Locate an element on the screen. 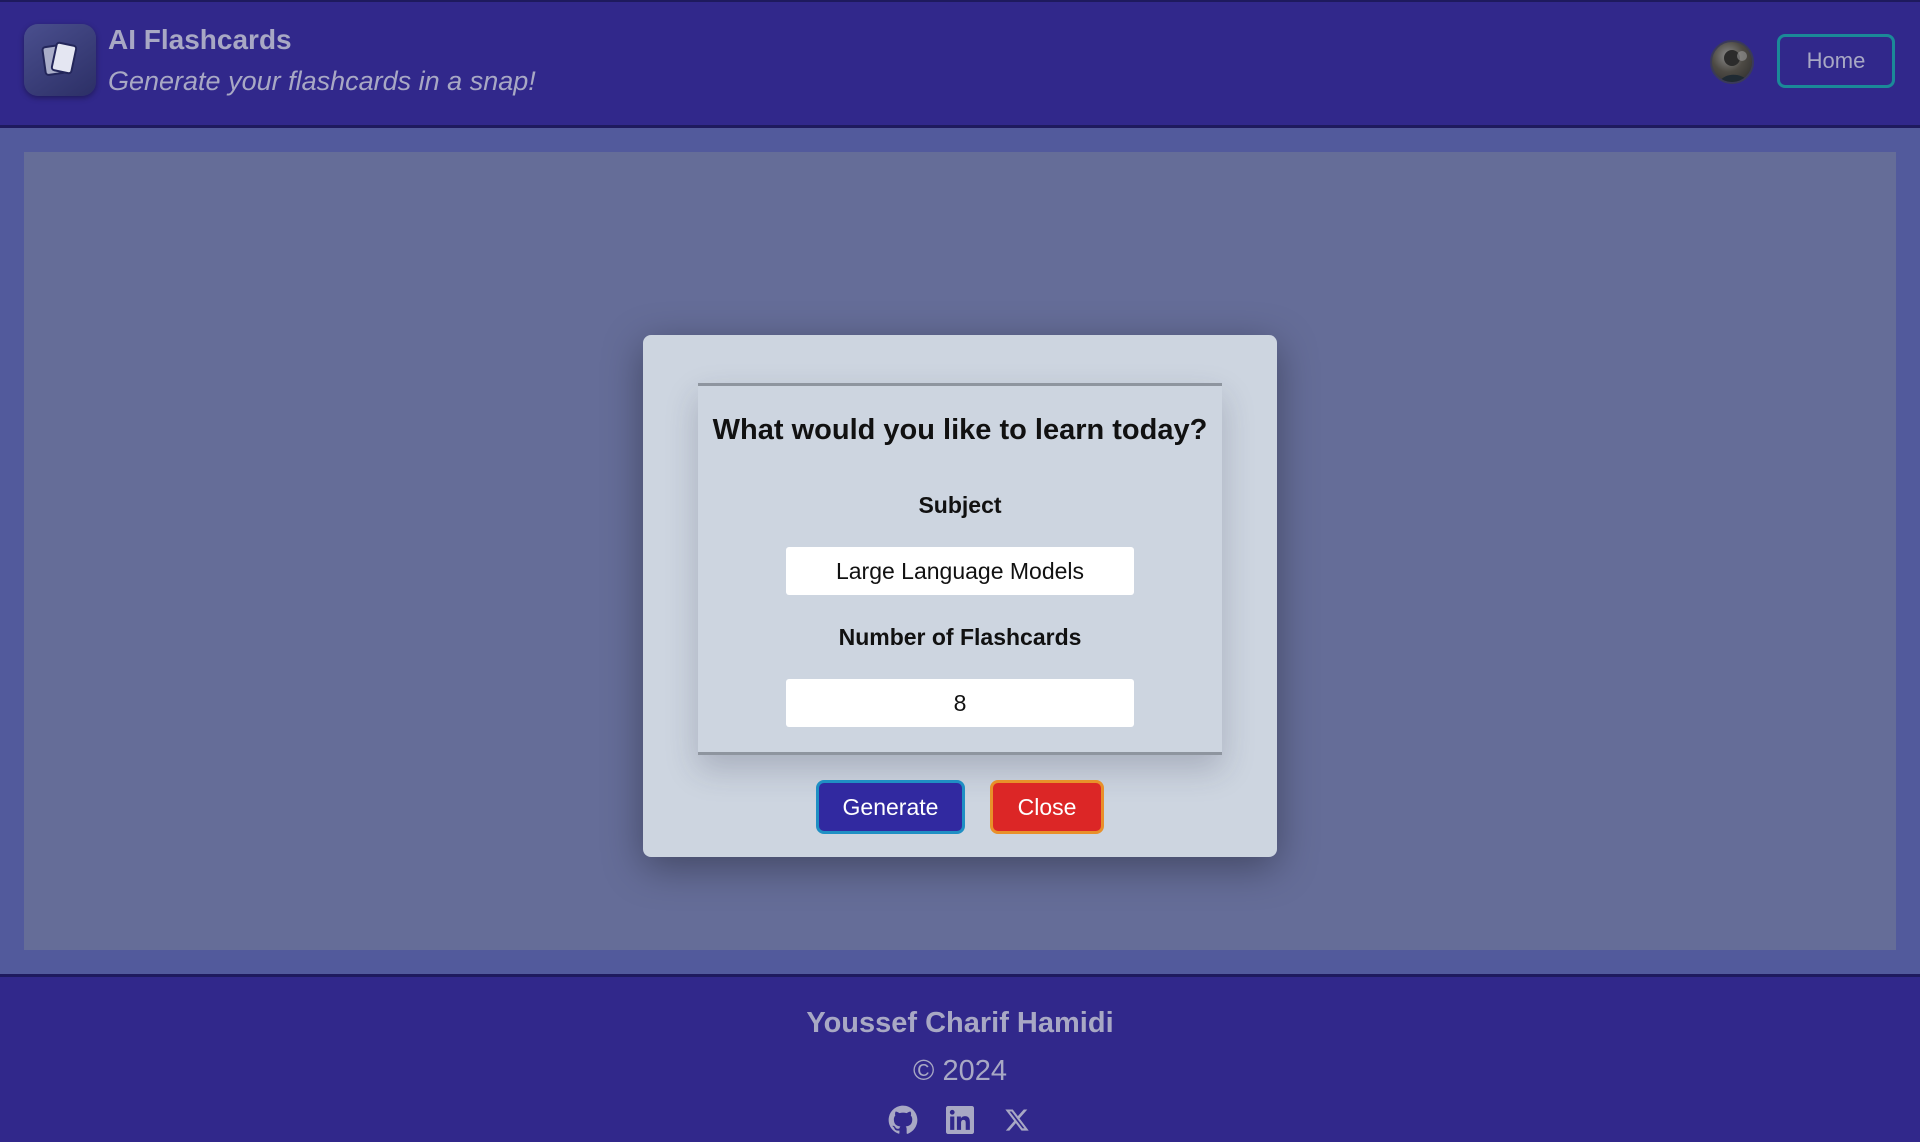 The width and height of the screenshot is (1920, 1142). app-title: AI Flashcards is located at coordinates (200, 39).